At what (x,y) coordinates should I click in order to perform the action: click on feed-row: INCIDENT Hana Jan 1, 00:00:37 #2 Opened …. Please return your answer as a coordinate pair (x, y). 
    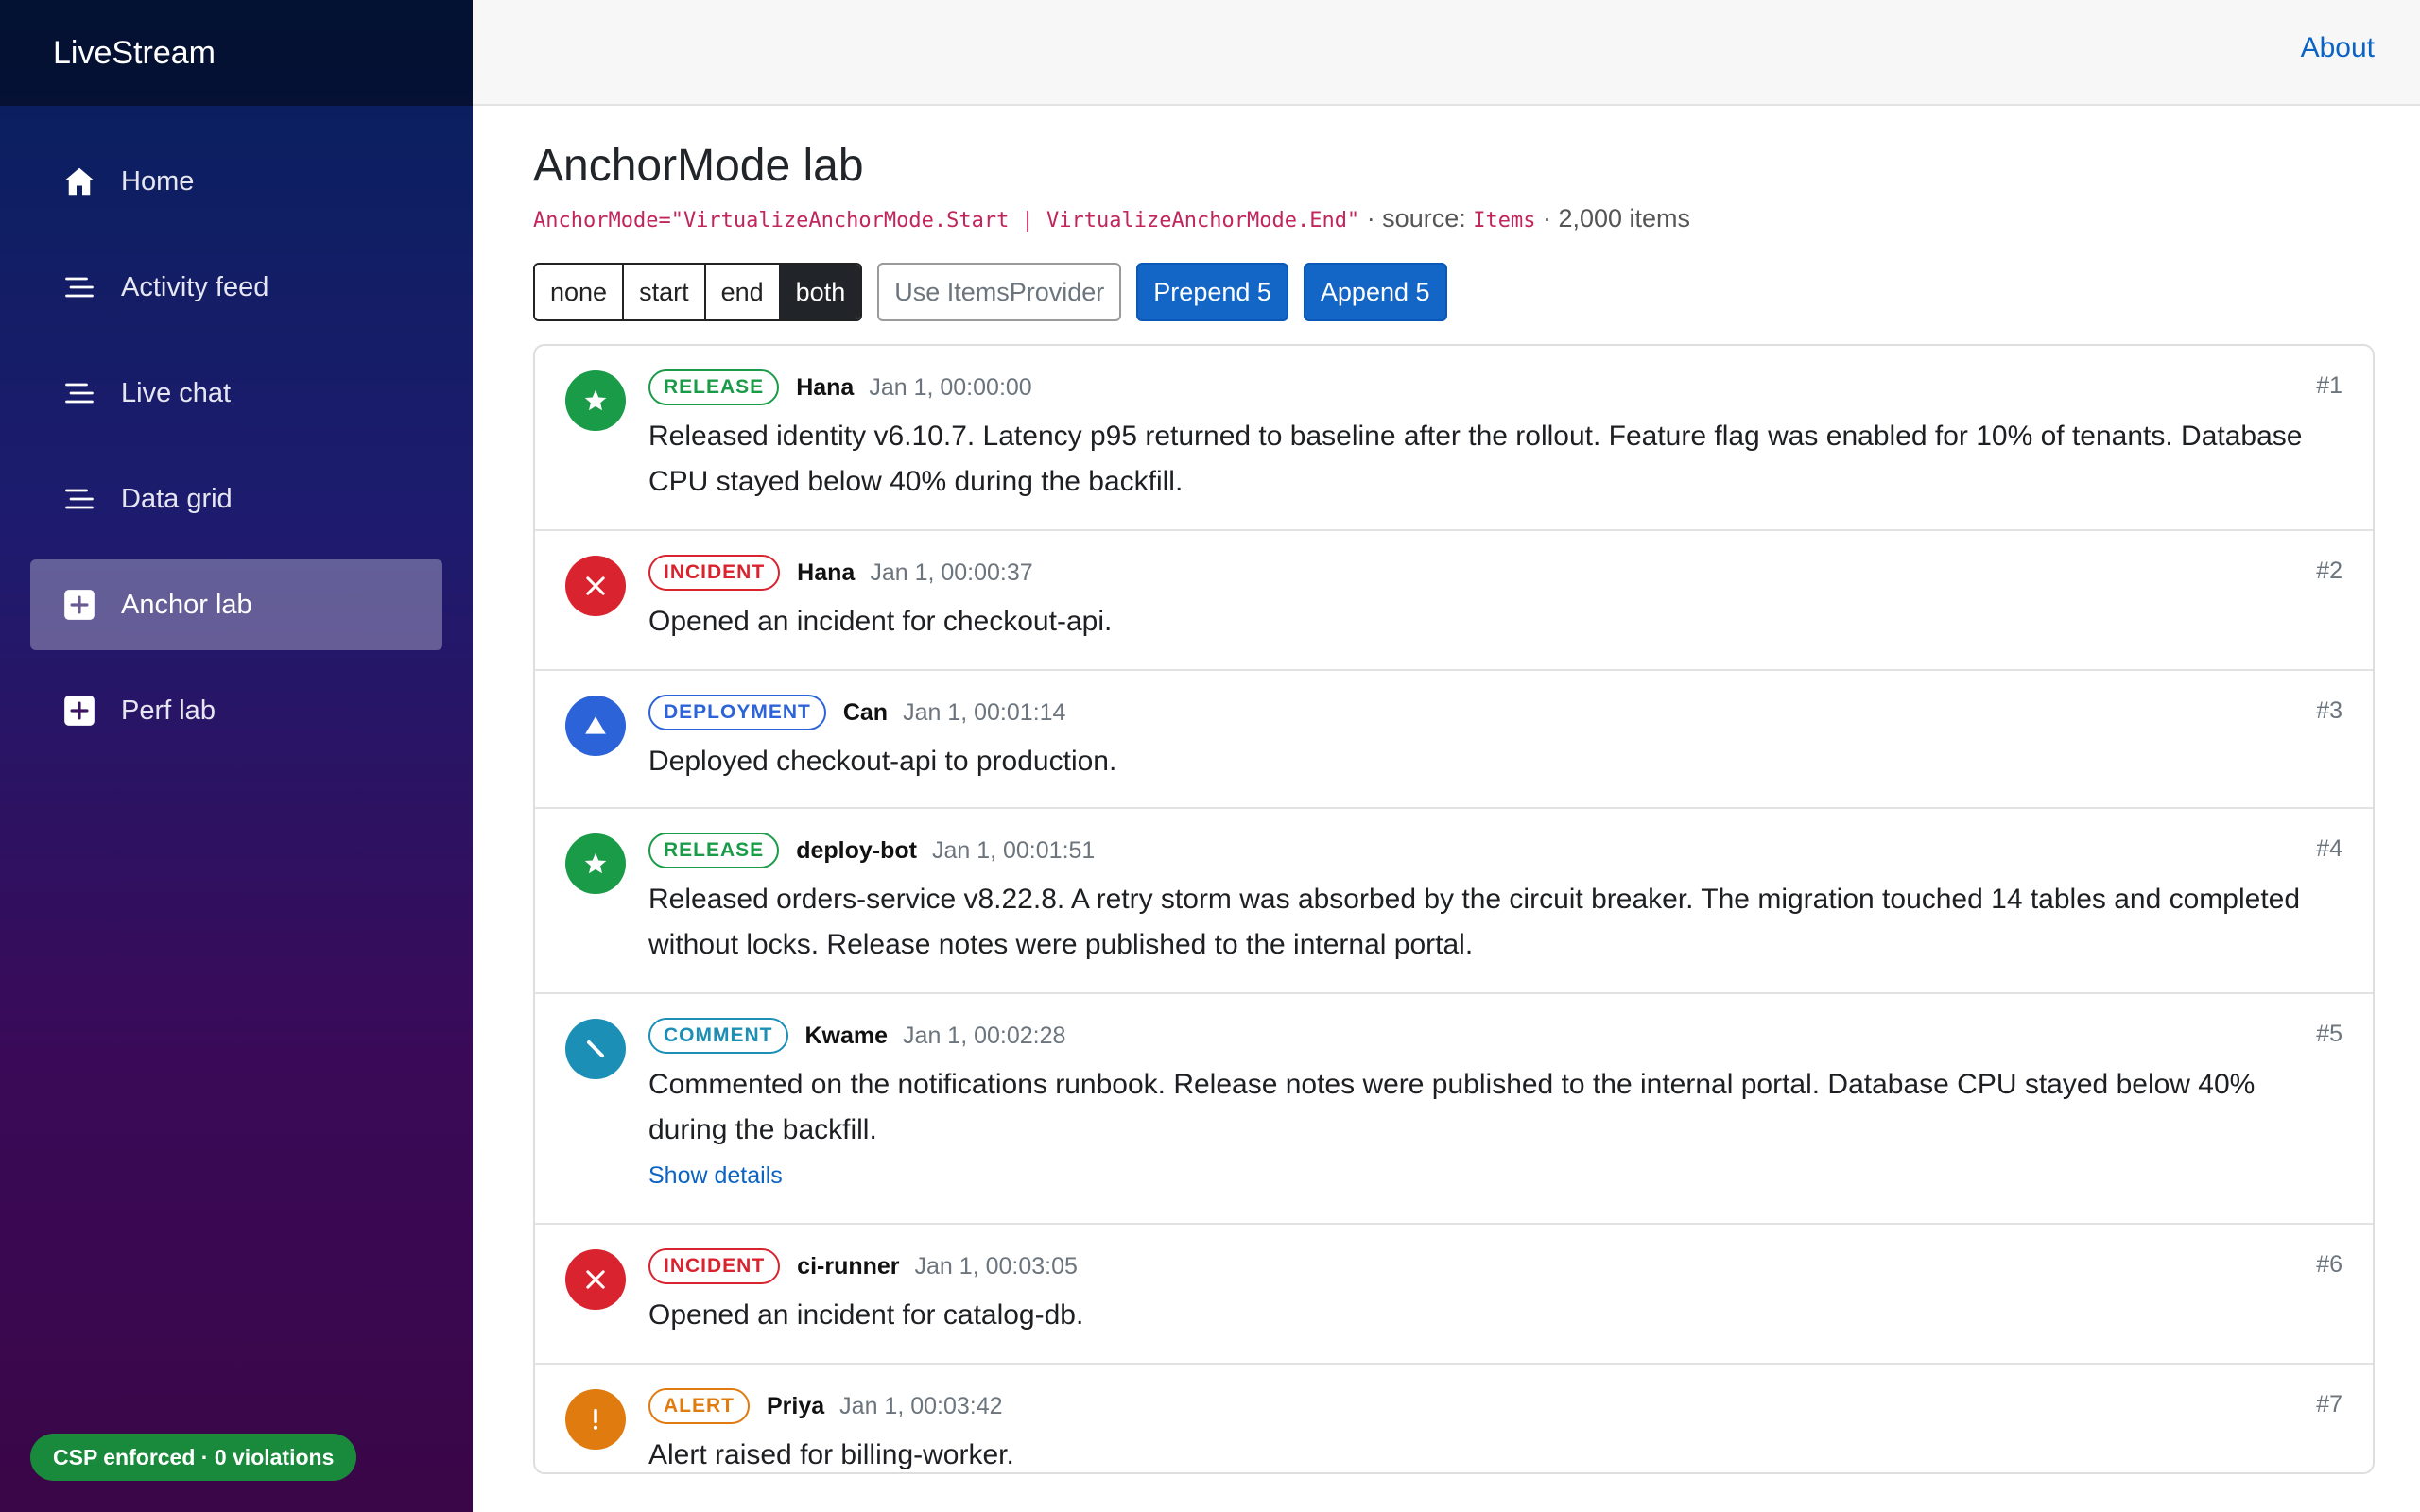
    Looking at the image, I should click on (1454, 601).